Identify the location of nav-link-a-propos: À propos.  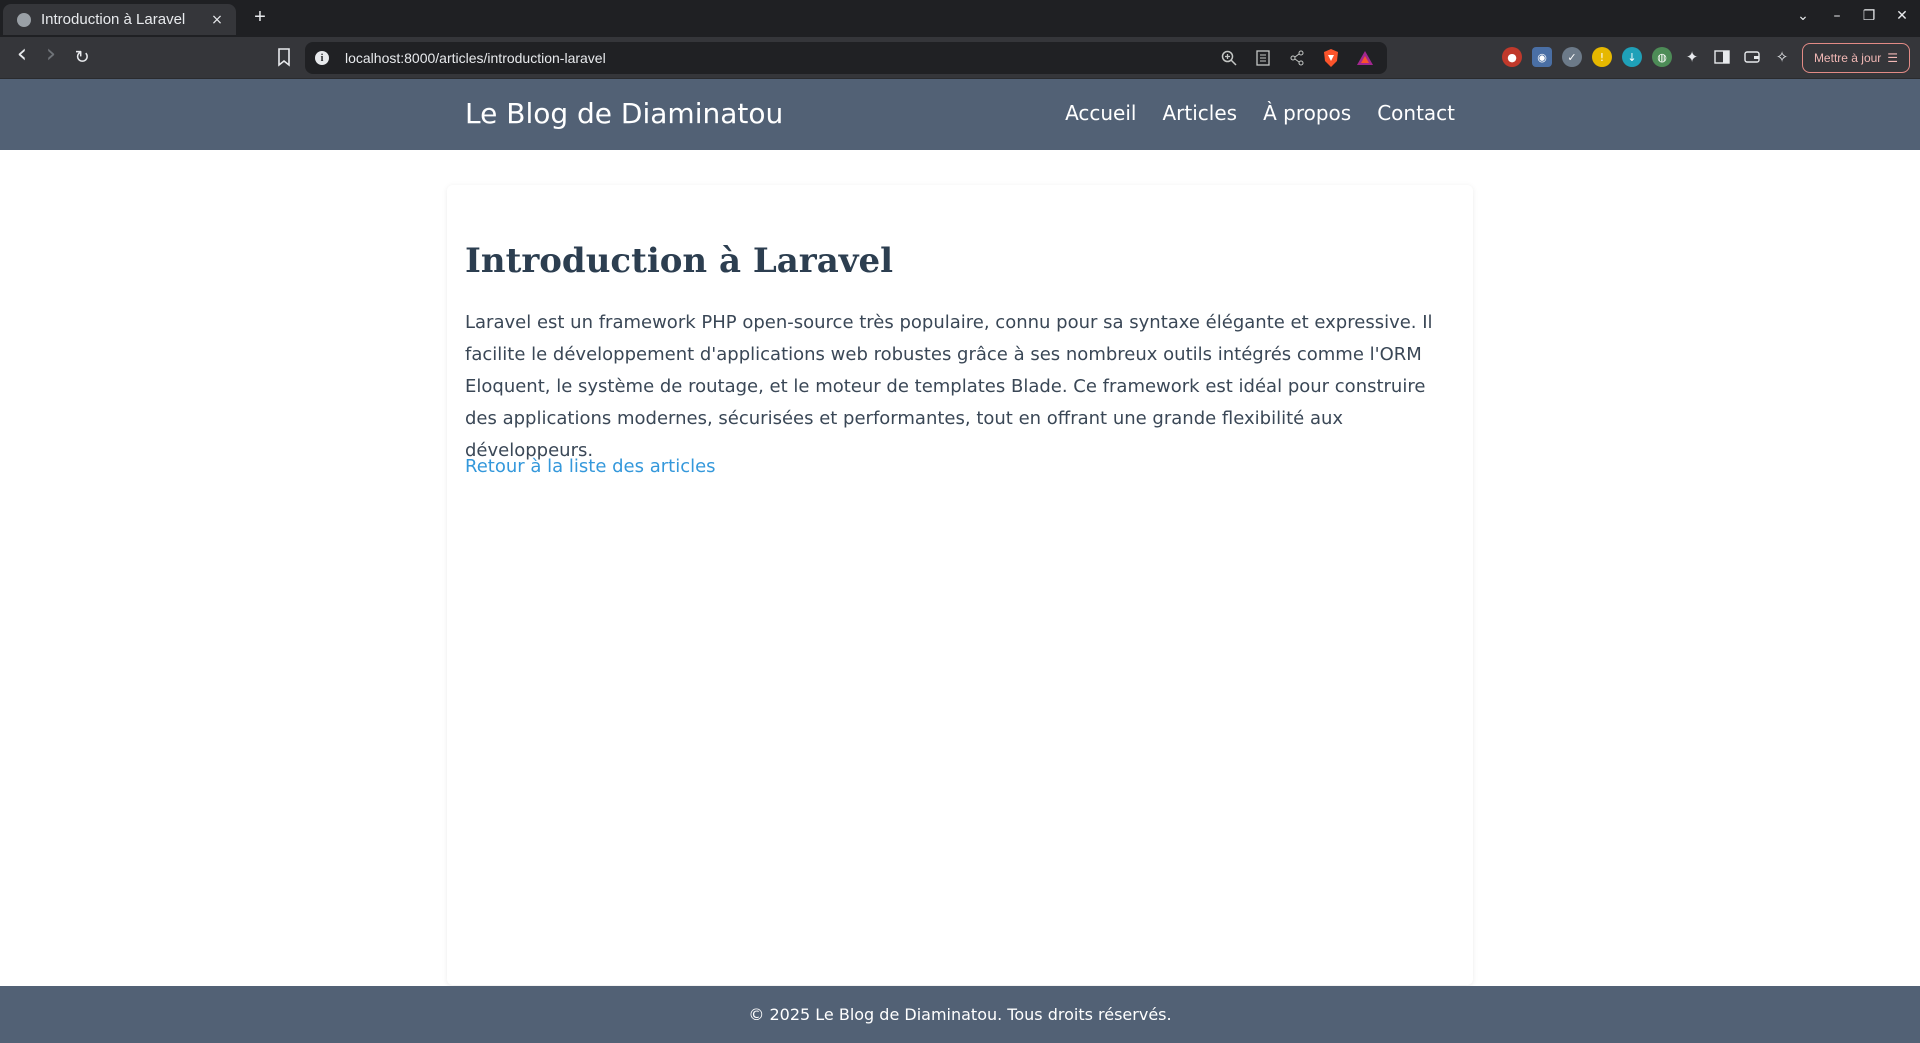
(1307, 113).